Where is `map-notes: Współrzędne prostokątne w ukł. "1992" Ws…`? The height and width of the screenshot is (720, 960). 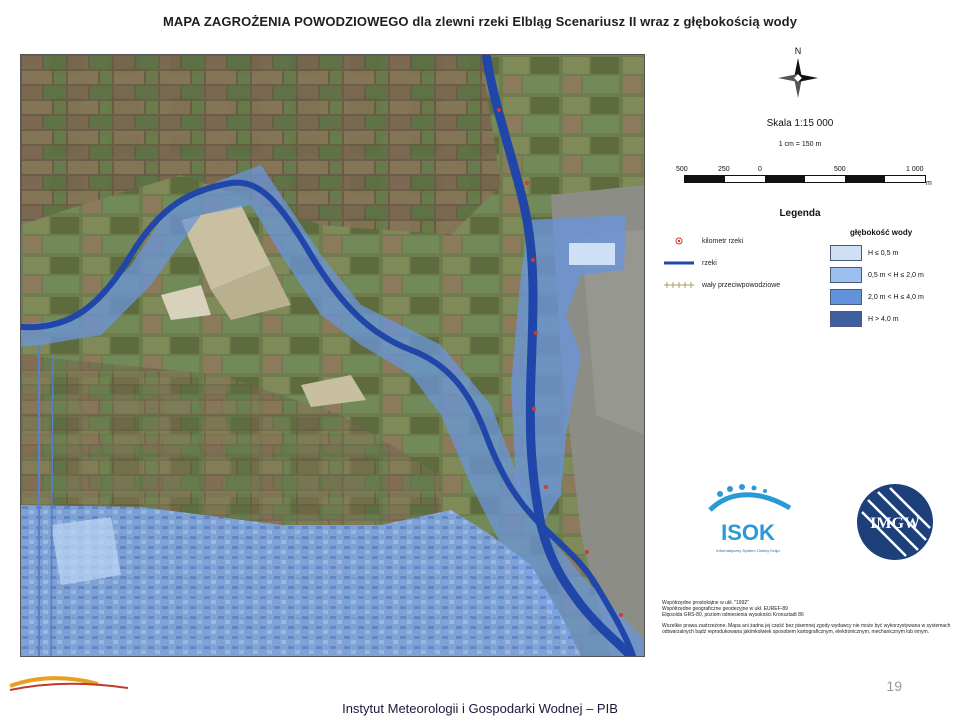 map-notes: Współrzędne prostokątne w ukł. "1992" Ws… is located at coordinates (807, 619).